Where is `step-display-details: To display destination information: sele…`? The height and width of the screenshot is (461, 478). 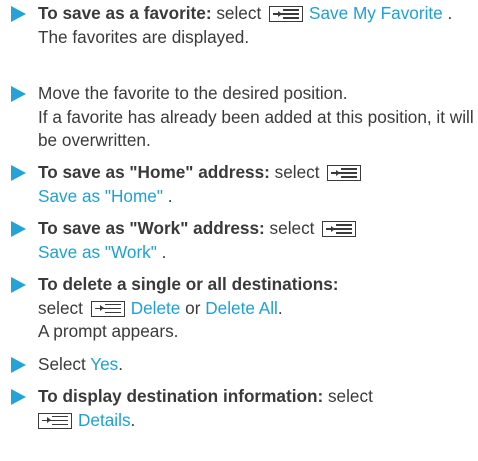
step-display-details: To display destination information: sele… is located at coordinates (239, 408).